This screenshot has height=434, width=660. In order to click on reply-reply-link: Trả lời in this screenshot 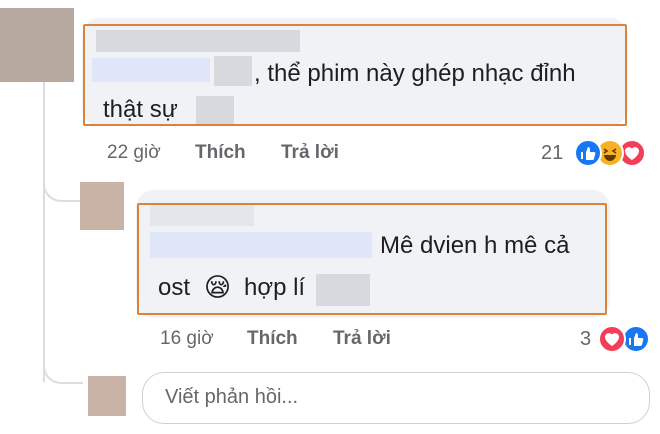, I will do `click(362, 339)`.